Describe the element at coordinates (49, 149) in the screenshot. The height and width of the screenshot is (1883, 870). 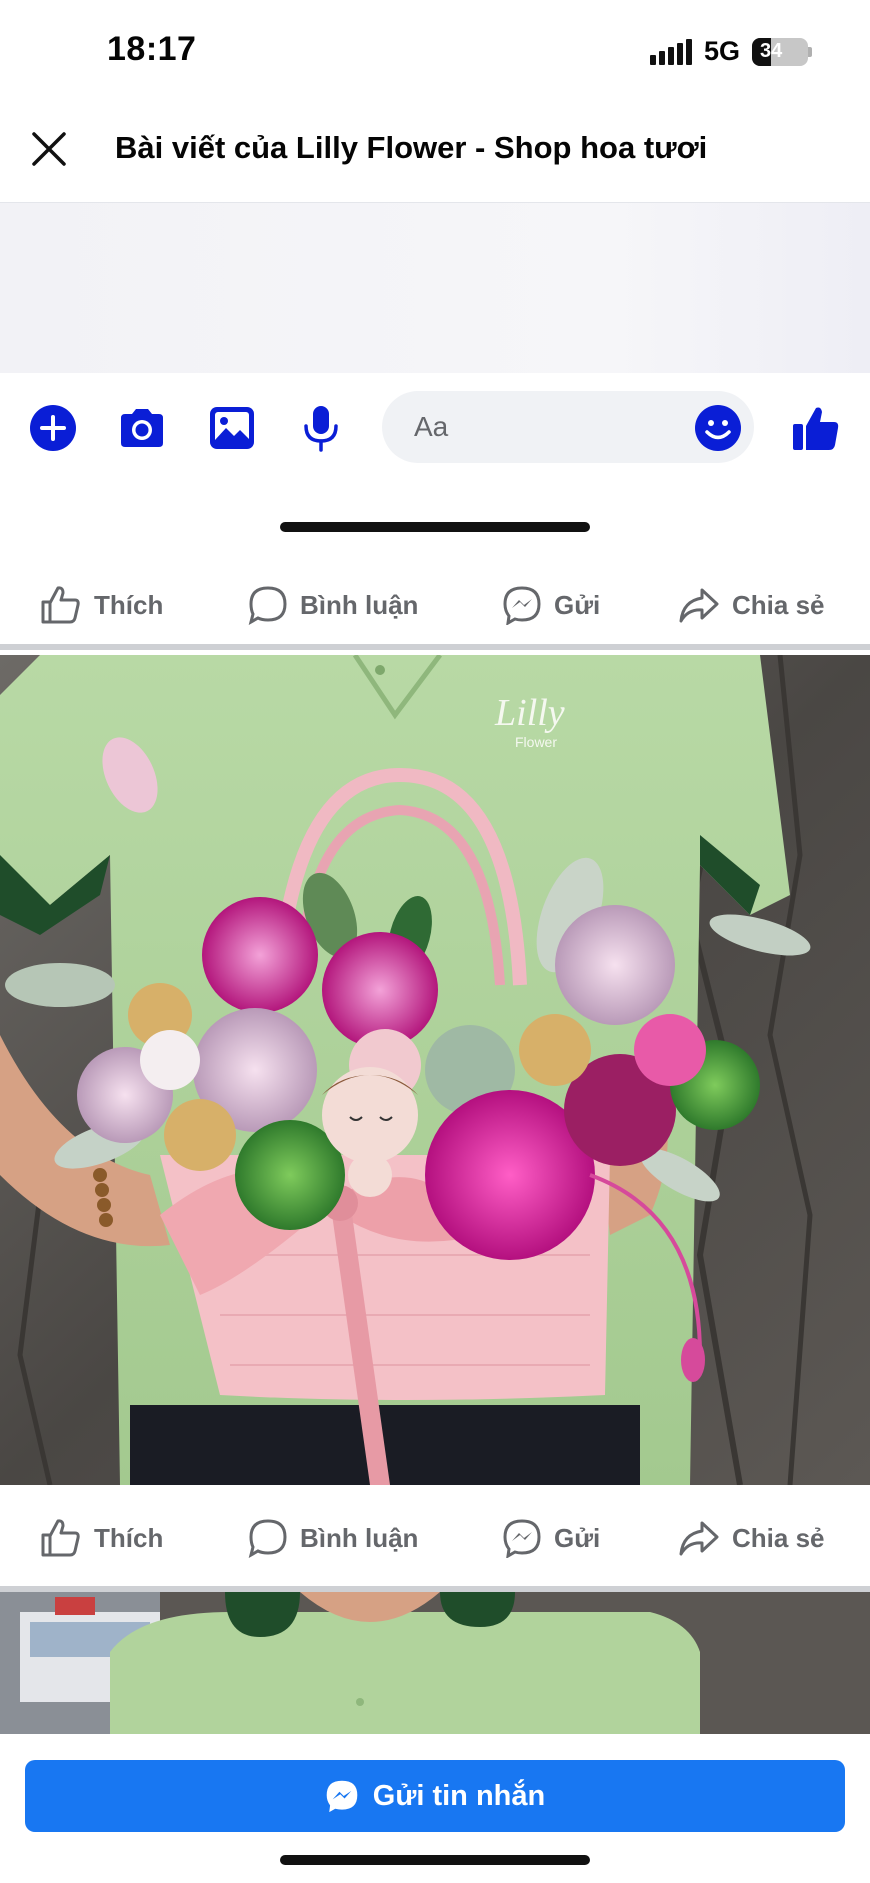
I see `close-icon` at that location.